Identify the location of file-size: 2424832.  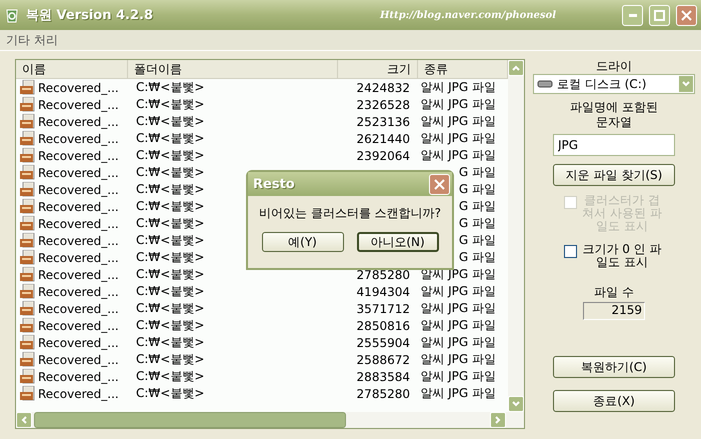
(383, 87).